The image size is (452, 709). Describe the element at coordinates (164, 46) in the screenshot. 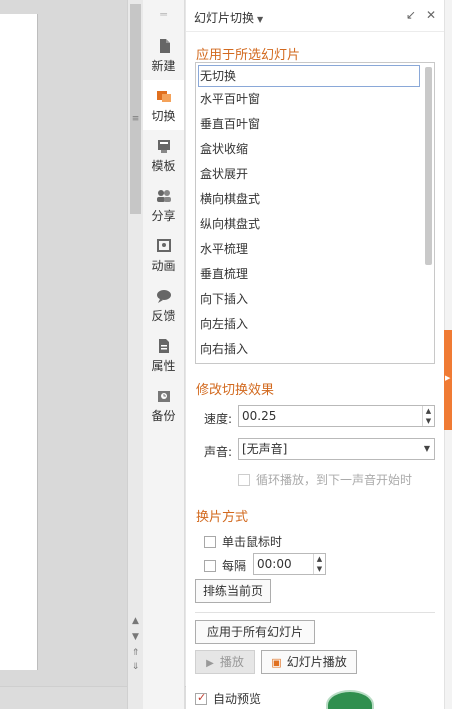

I see `new-file-icon` at that location.